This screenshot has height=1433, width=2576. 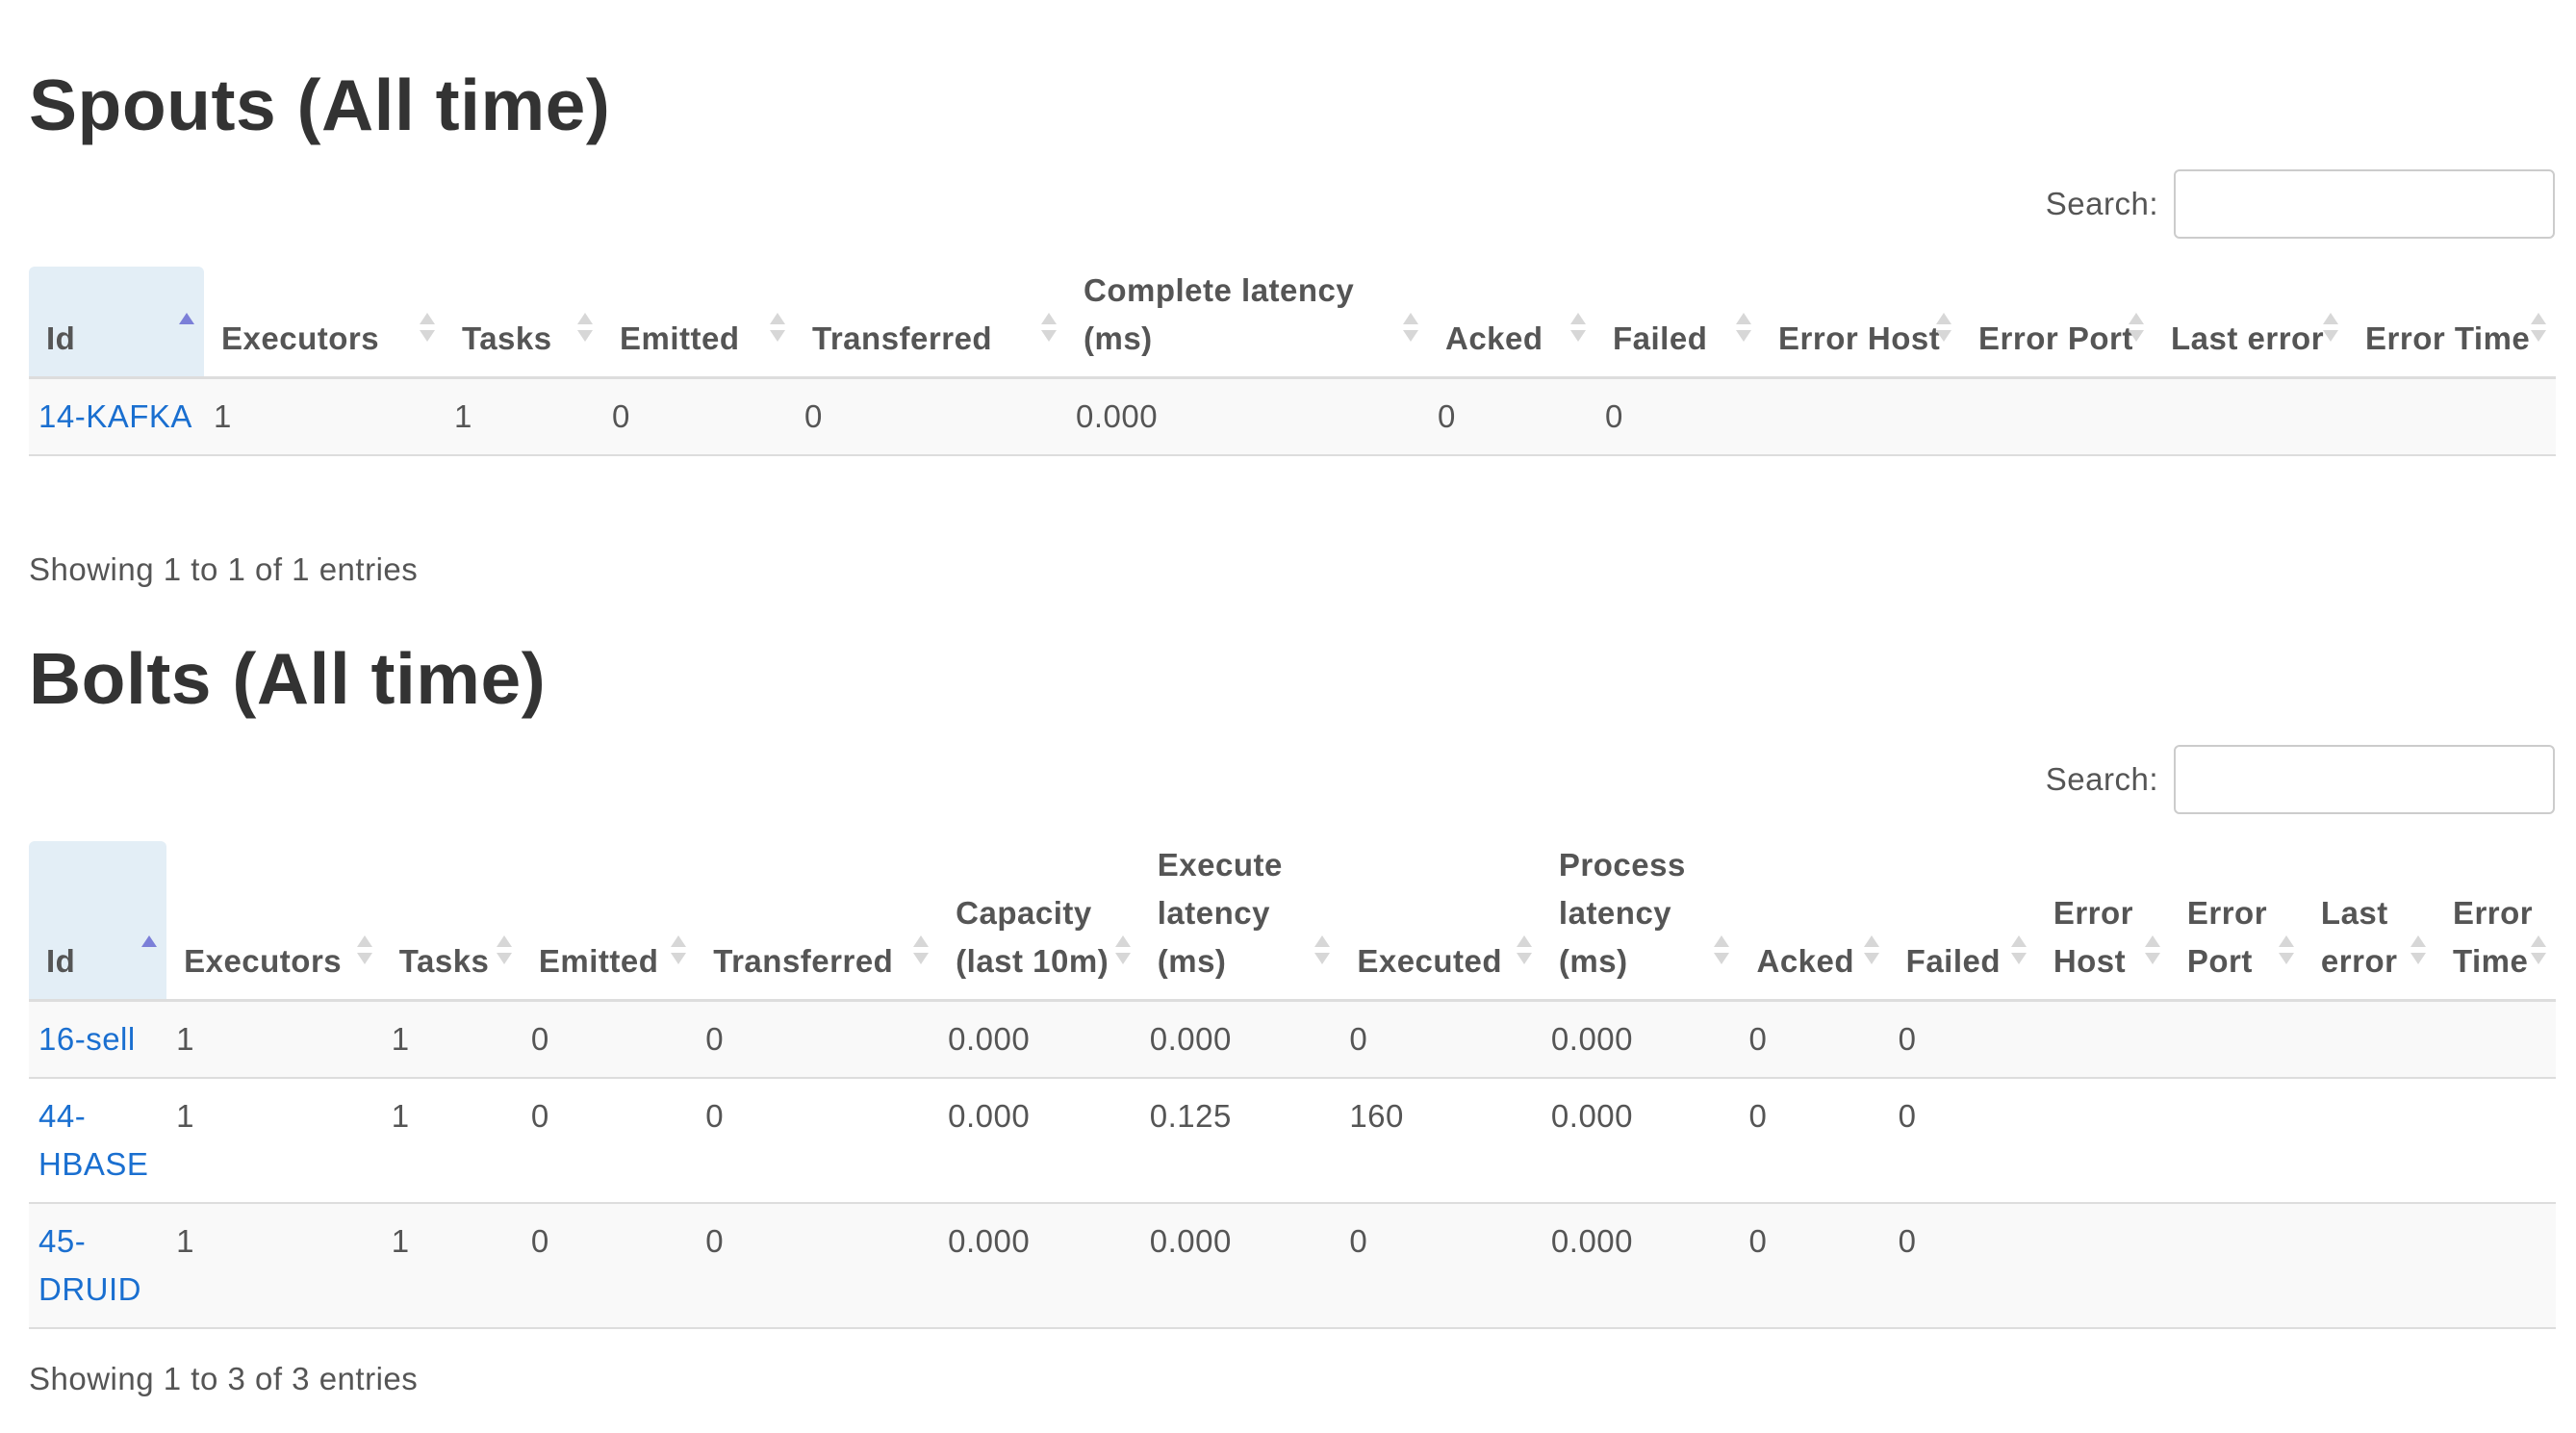 What do you see at coordinates (444, 961) in the screenshot?
I see `column-label: Tasks` at bounding box center [444, 961].